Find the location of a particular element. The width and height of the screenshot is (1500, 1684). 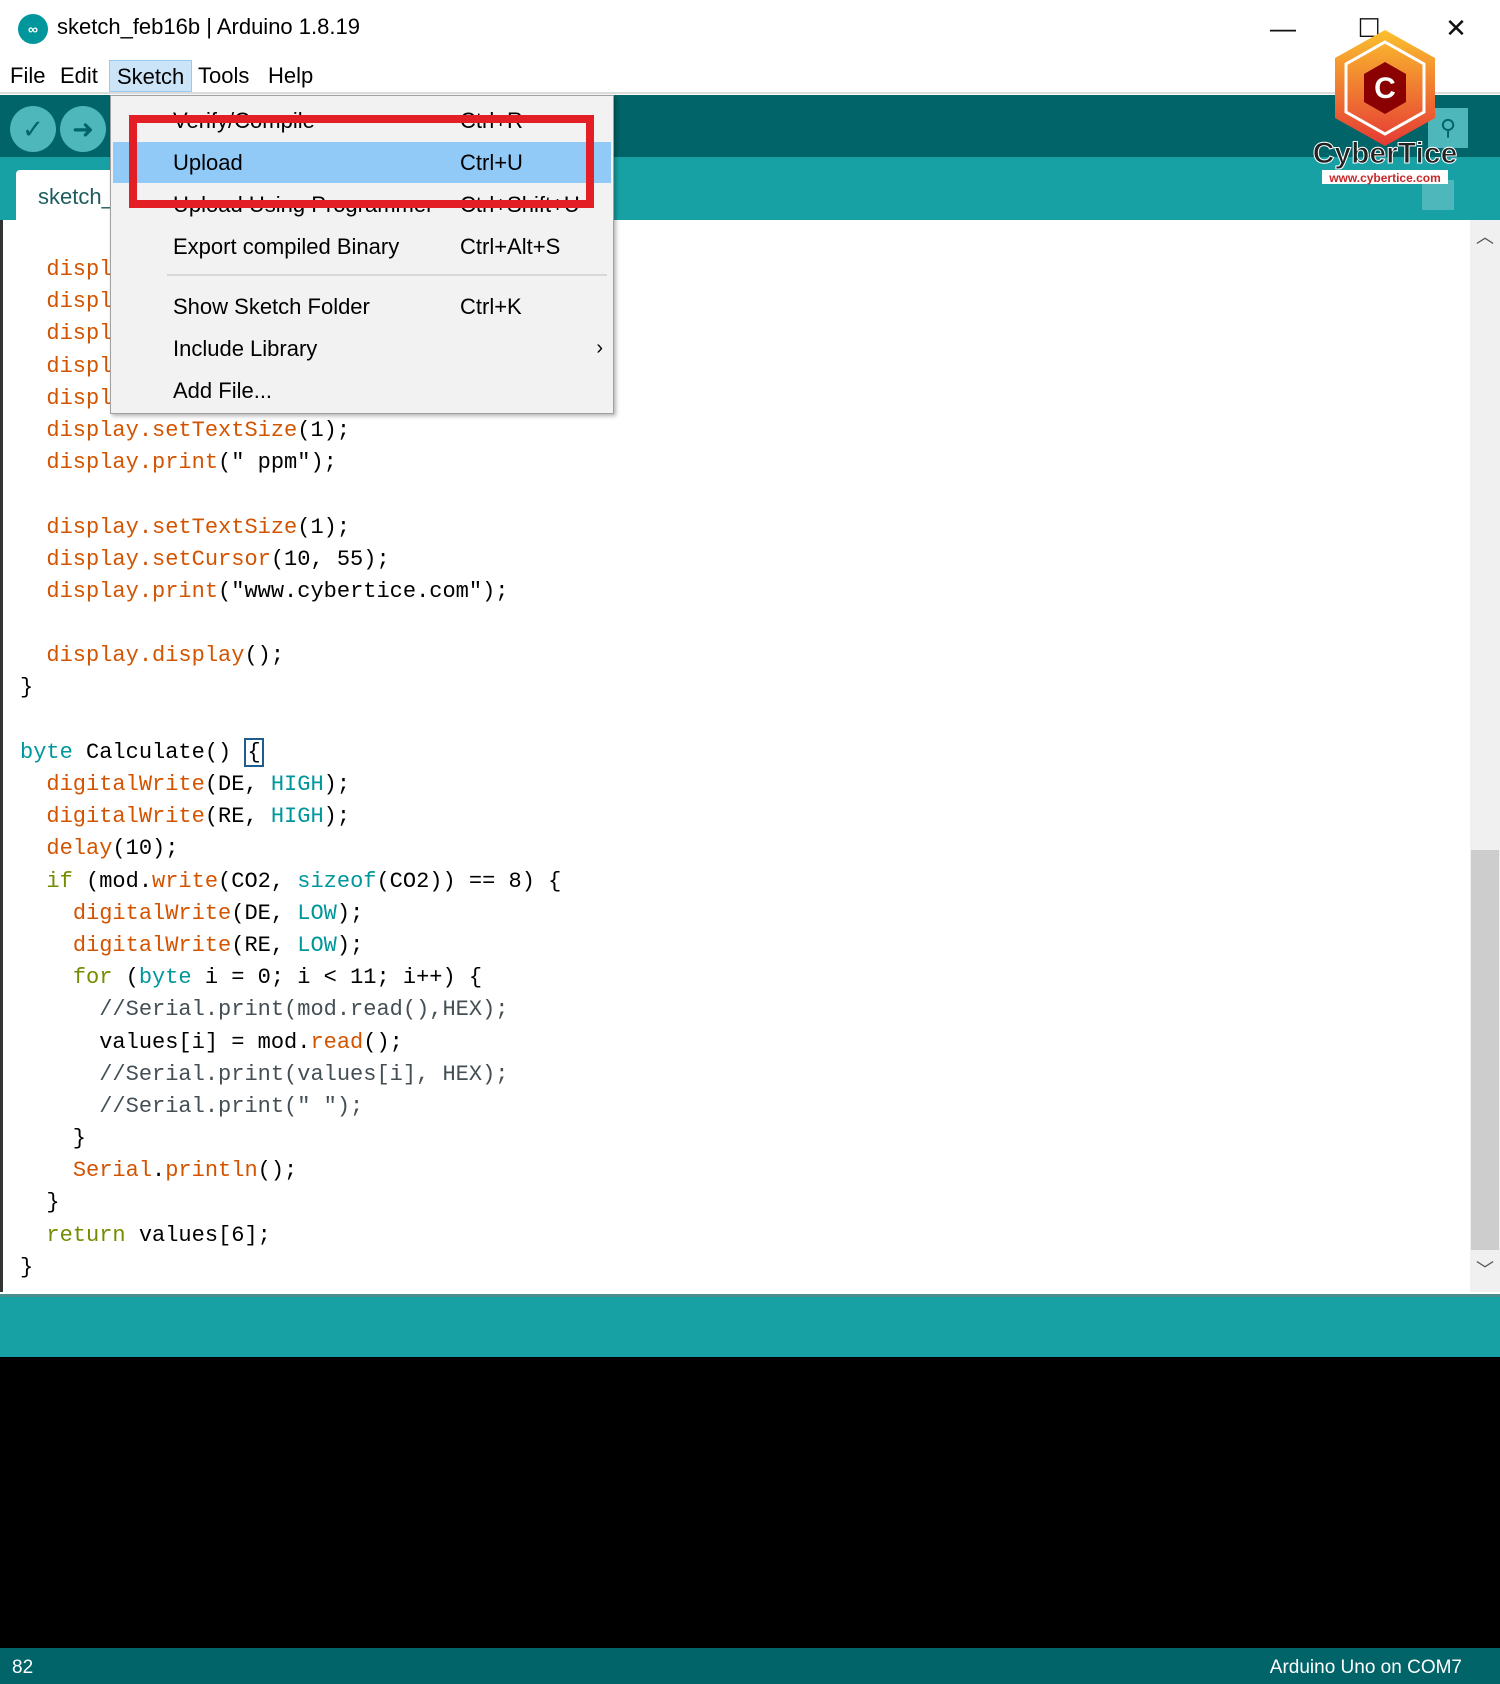

code-token: . is located at coordinates (159, 1171).